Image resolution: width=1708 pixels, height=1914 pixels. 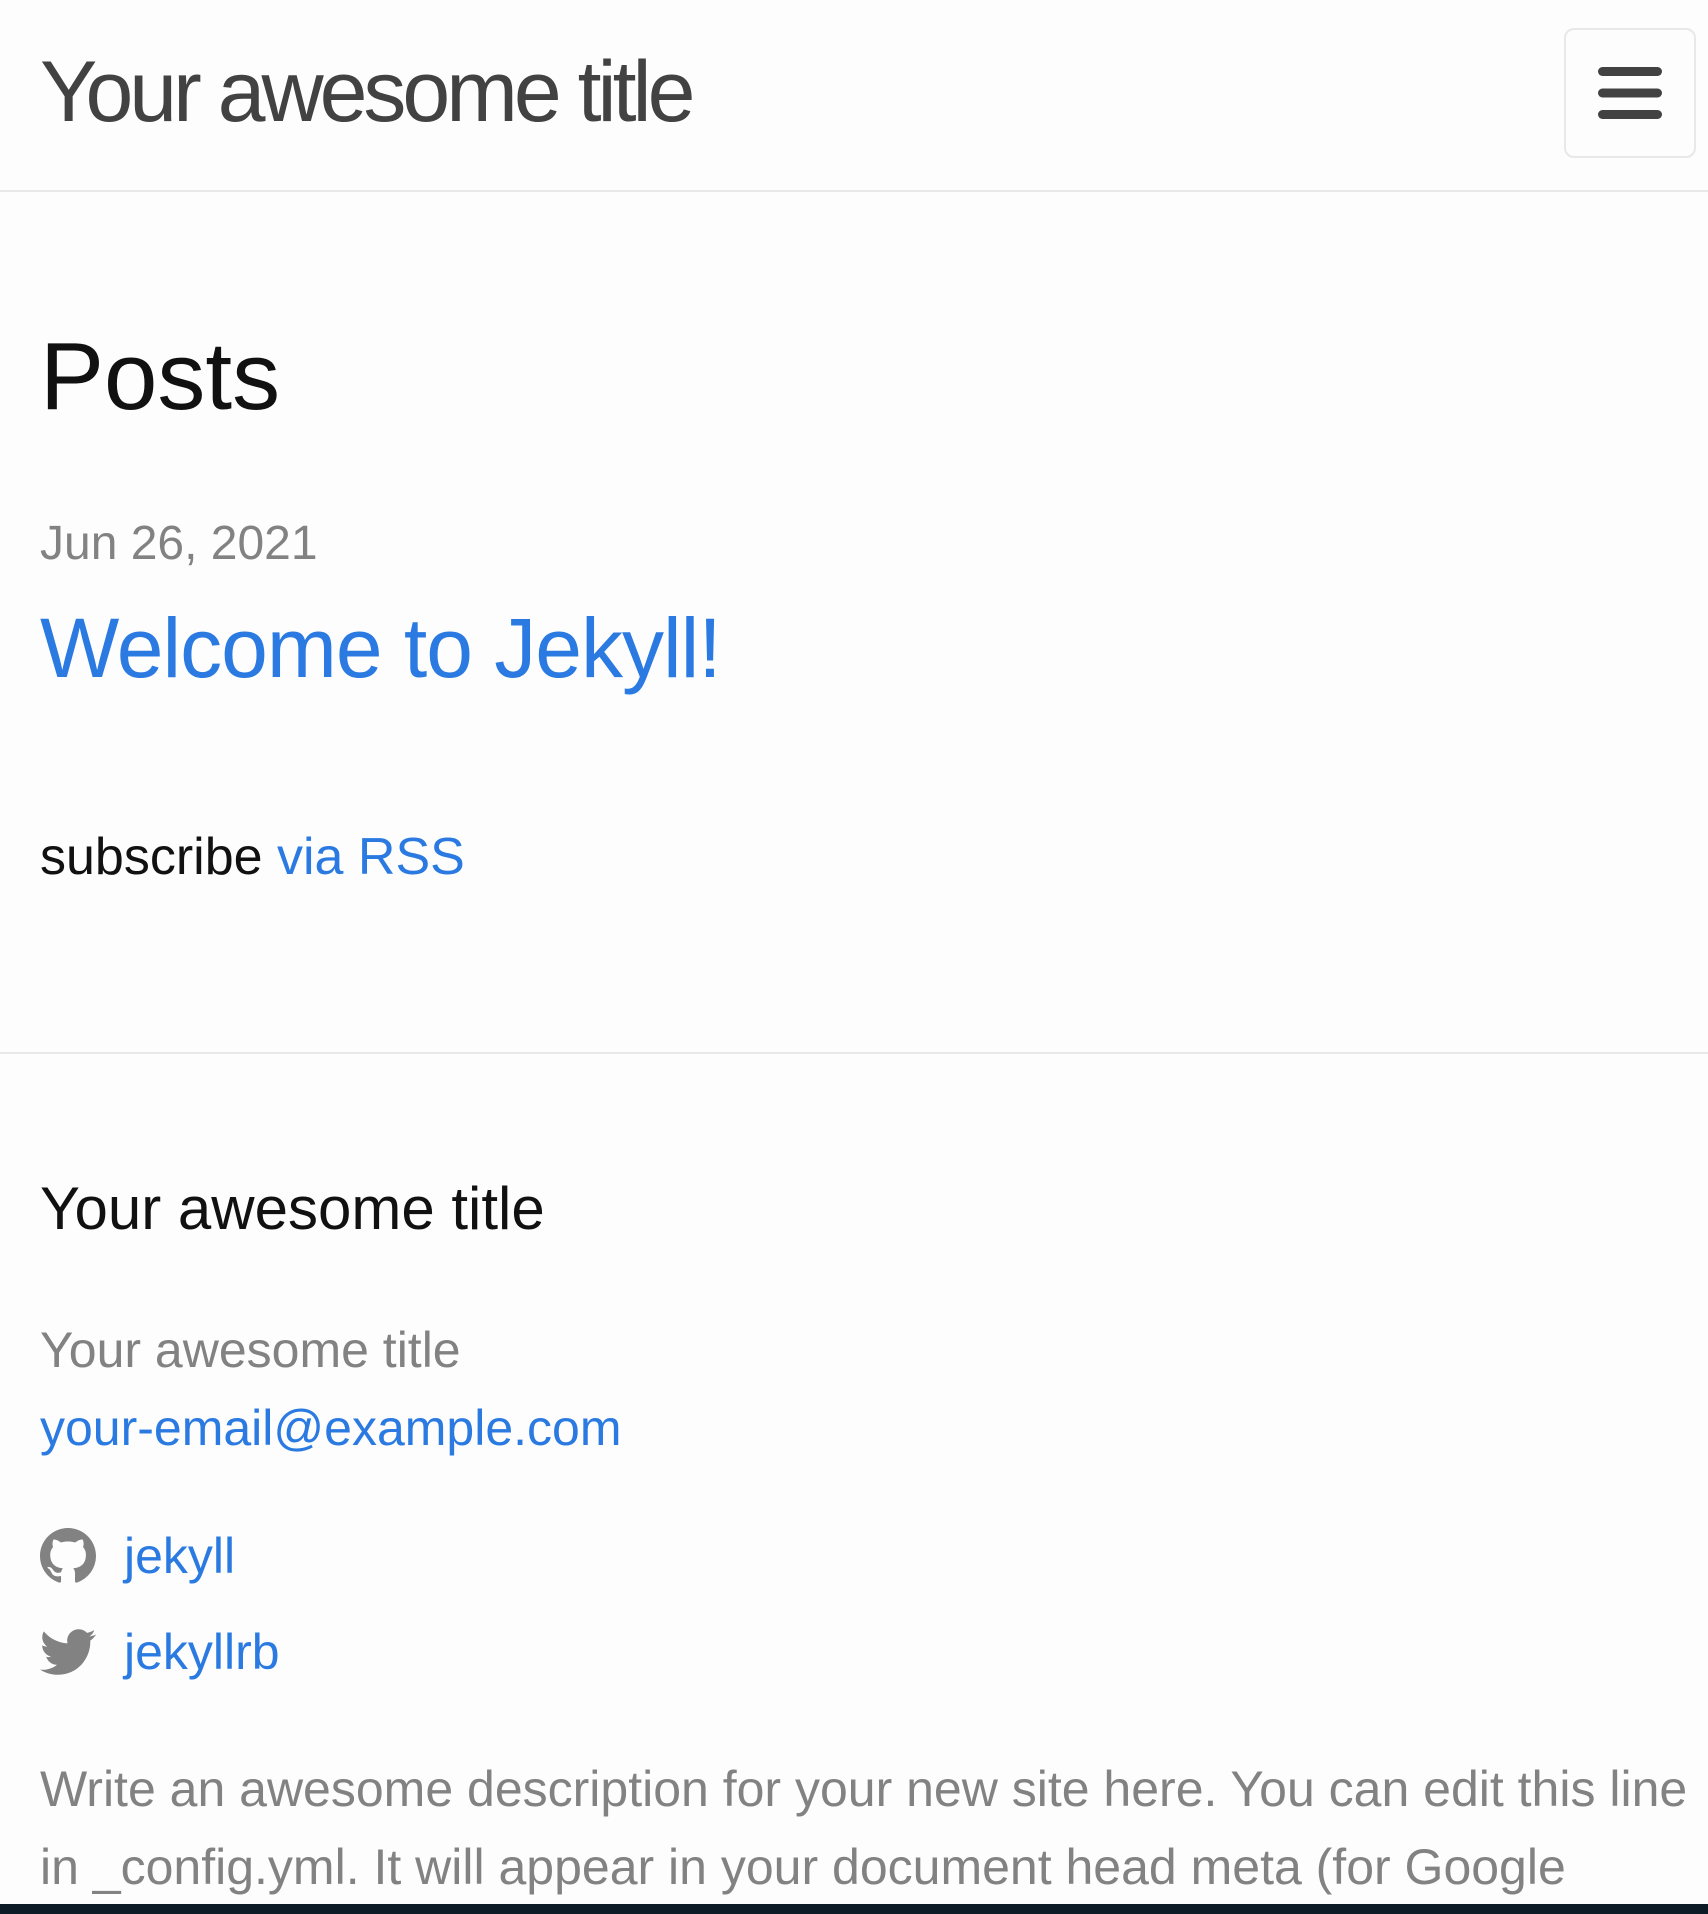 I want to click on site-title-link: Your awesome title, so click(x=367, y=92).